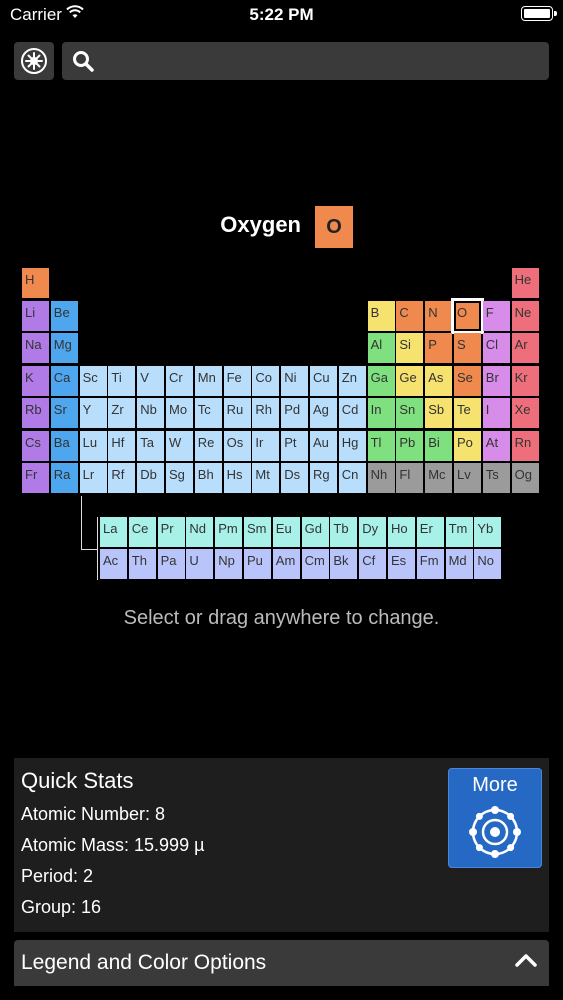  What do you see at coordinates (410, 348) in the screenshot?
I see `element-cell-si: Si` at bounding box center [410, 348].